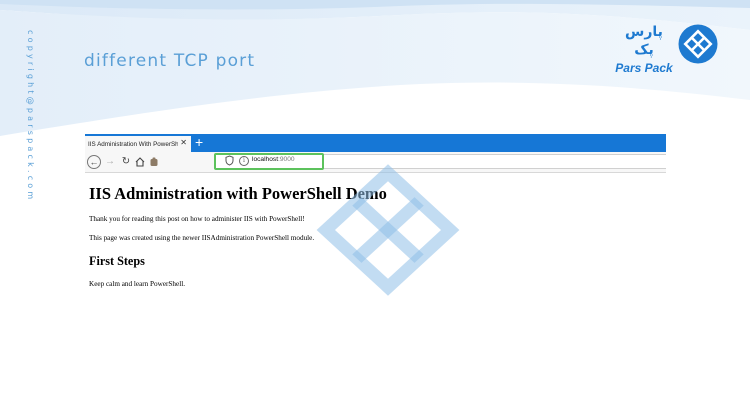  What do you see at coordinates (375, 143) in the screenshot?
I see `tab-strip: IIS Administration With PowerShell ✕ +` at bounding box center [375, 143].